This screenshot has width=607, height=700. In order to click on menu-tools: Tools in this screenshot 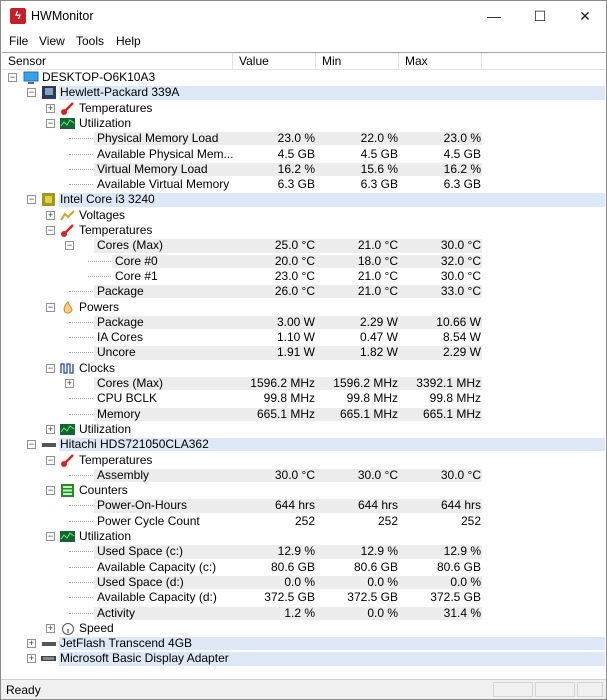, I will do `click(90, 41)`.